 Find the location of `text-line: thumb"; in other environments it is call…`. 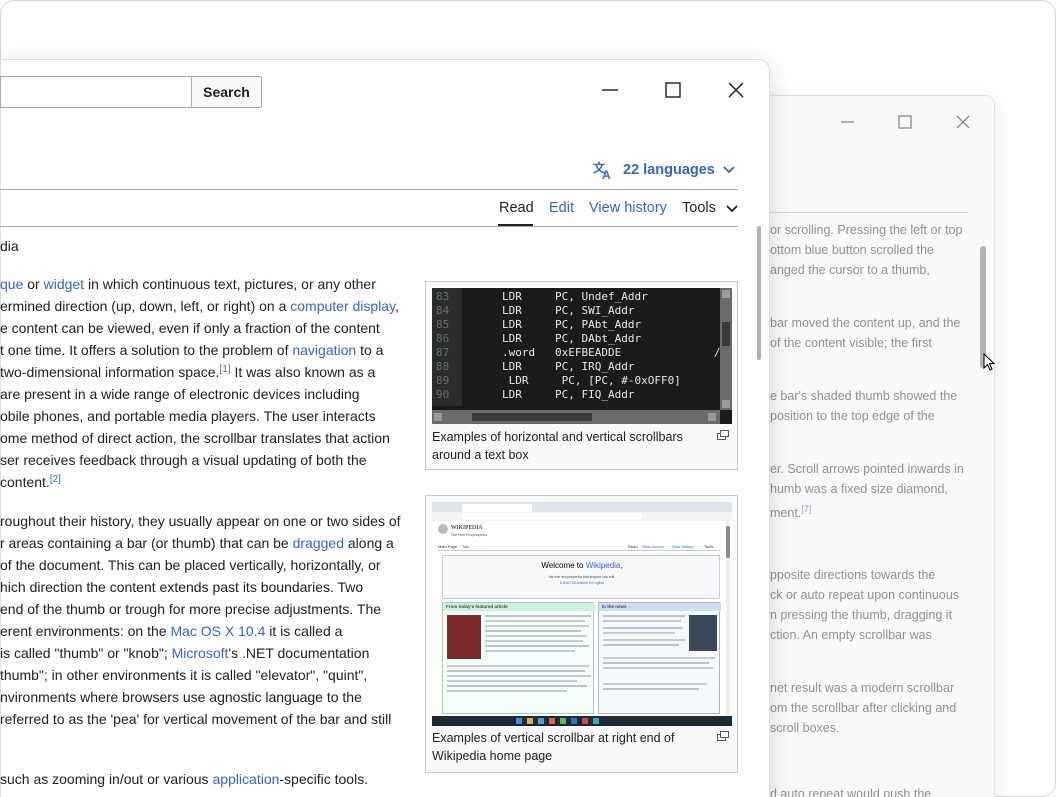

text-line: thumb"; in other environments it is call… is located at coordinates (184, 675).